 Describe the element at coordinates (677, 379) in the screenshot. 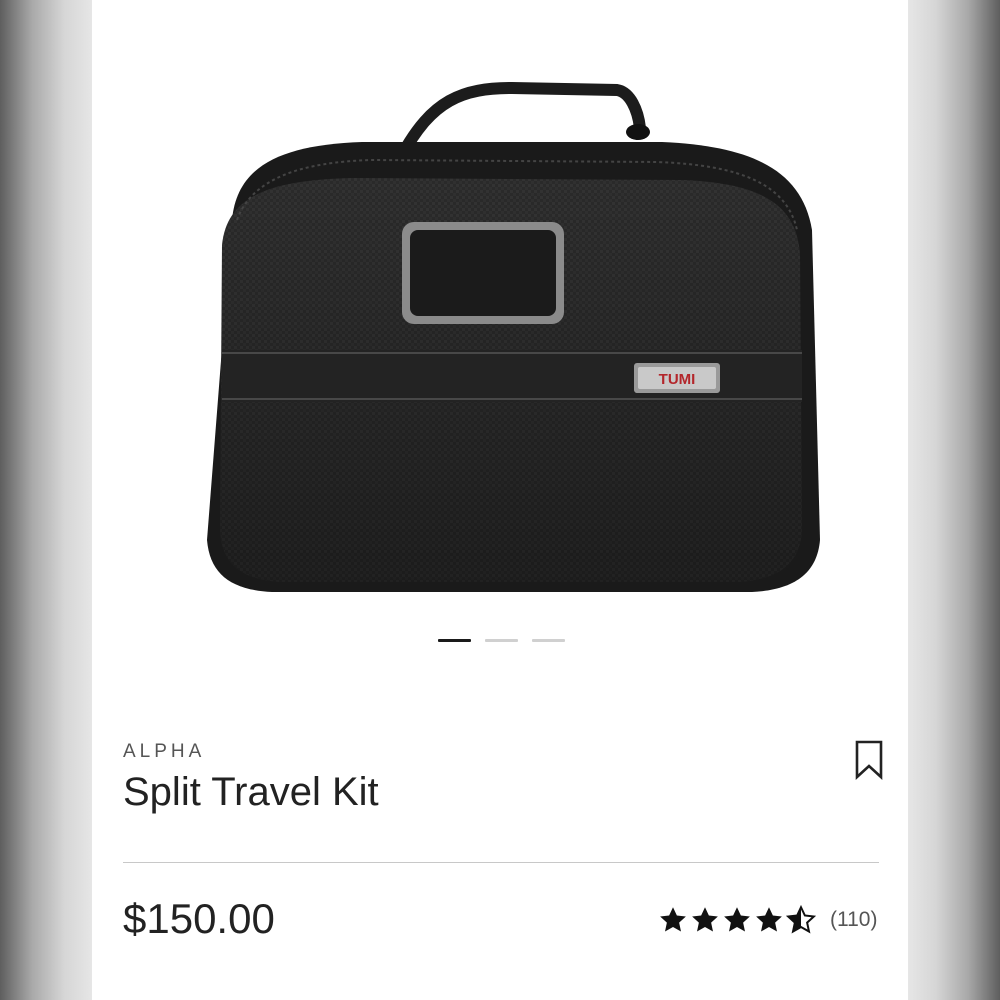

I see `brand-badge-text: TUMI` at that location.